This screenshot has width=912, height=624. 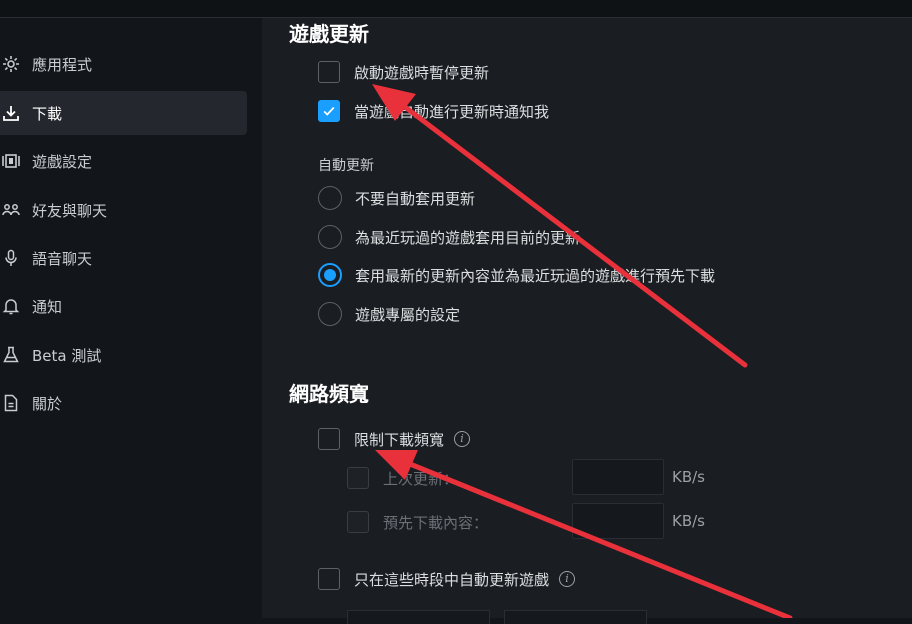 What do you see at coordinates (329, 72) in the screenshot?
I see `pause-while-playing-checkbox` at bounding box center [329, 72].